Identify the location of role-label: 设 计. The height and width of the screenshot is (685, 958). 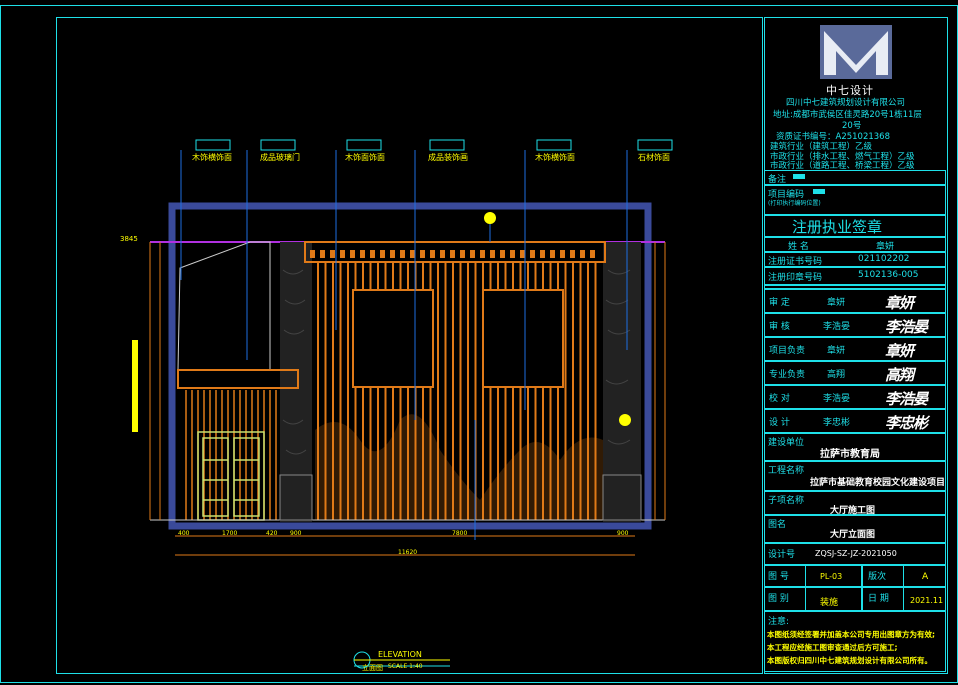
(779, 423).